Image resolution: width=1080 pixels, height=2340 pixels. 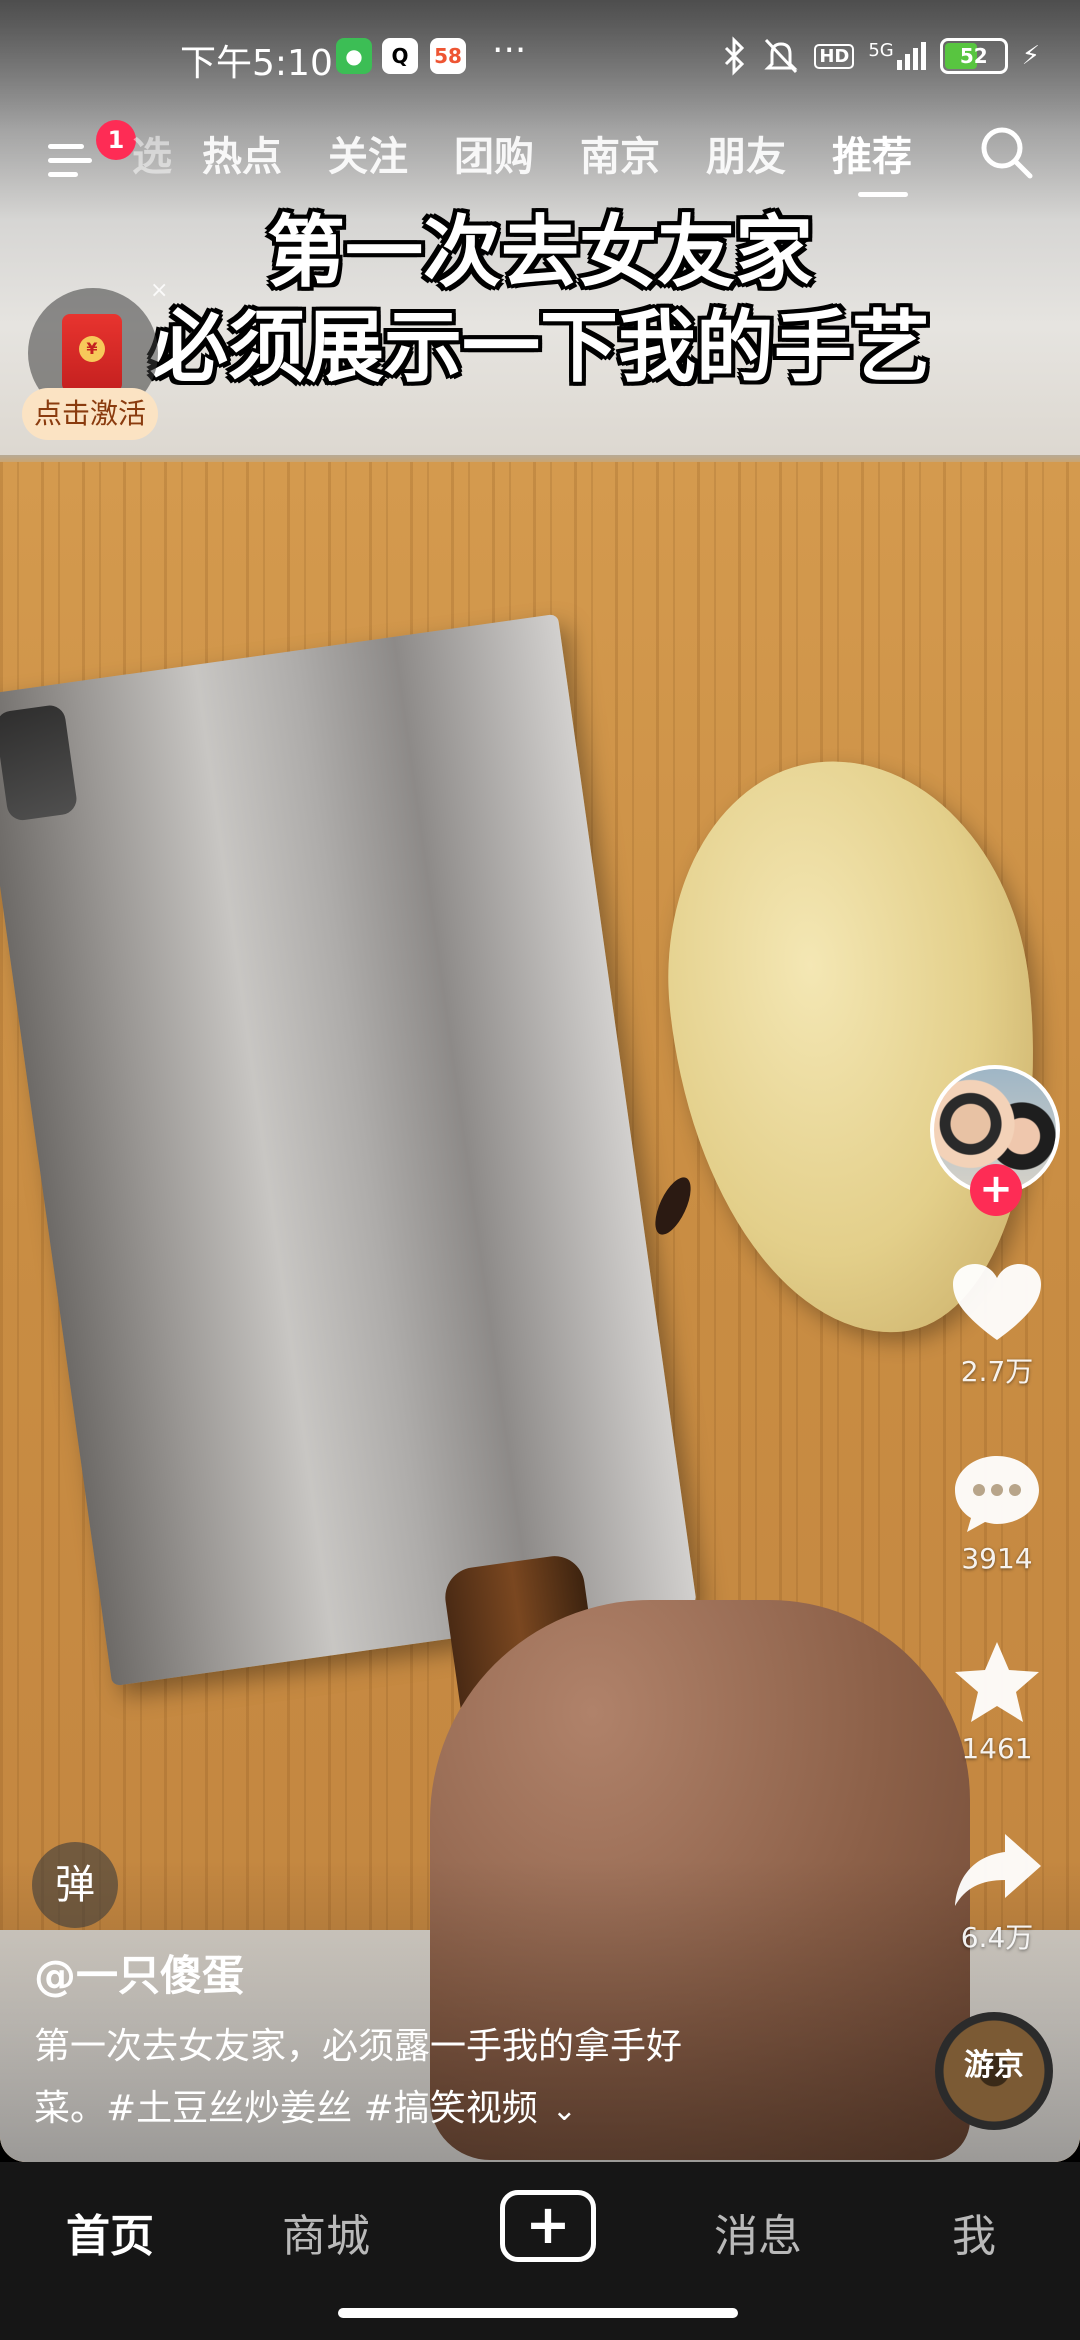 I want to click on qq-icon: Q, so click(x=400, y=56).